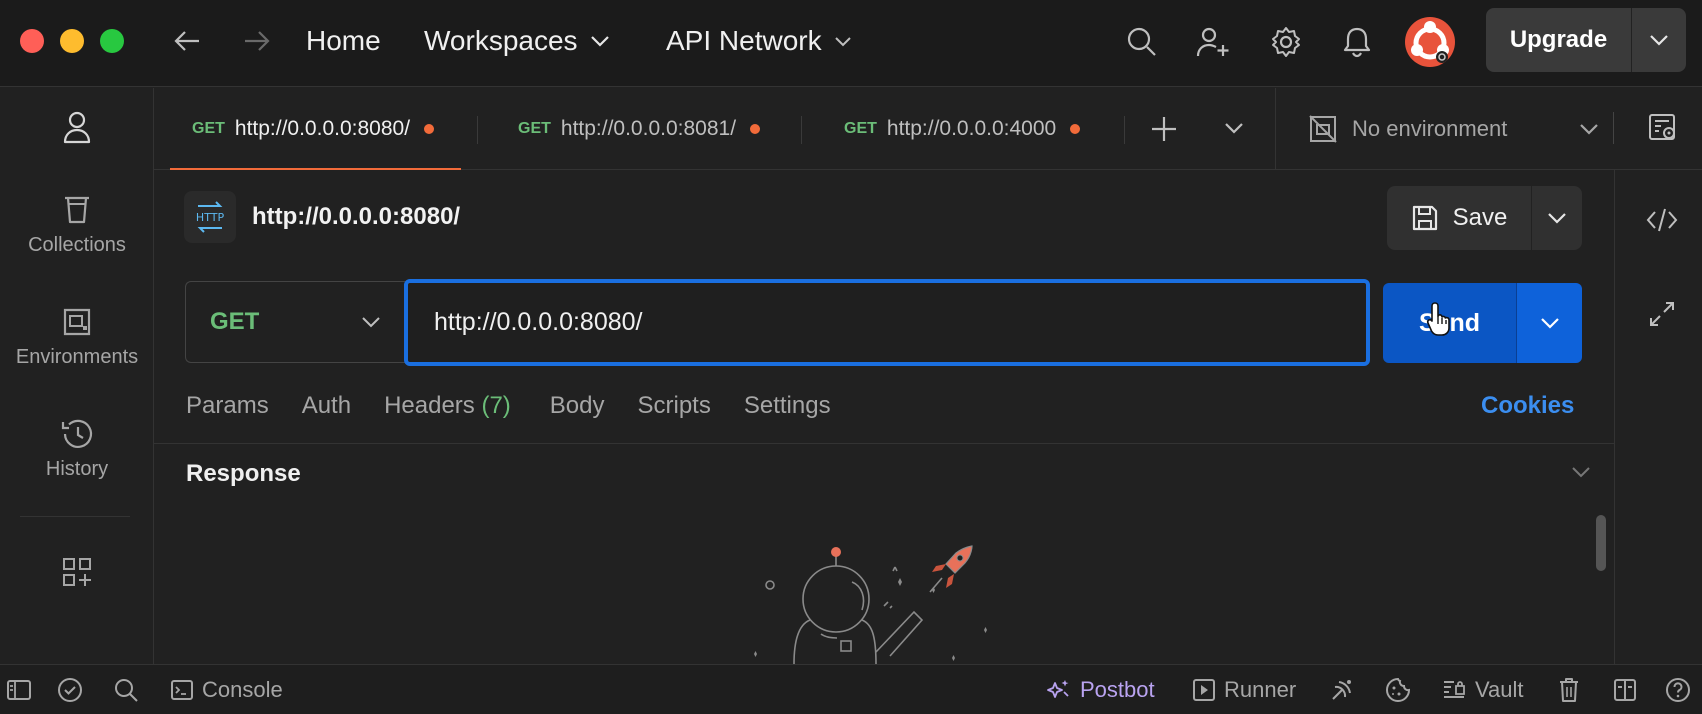 The image size is (1702, 714). I want to click on window-minimize-button, so click(72, 41).